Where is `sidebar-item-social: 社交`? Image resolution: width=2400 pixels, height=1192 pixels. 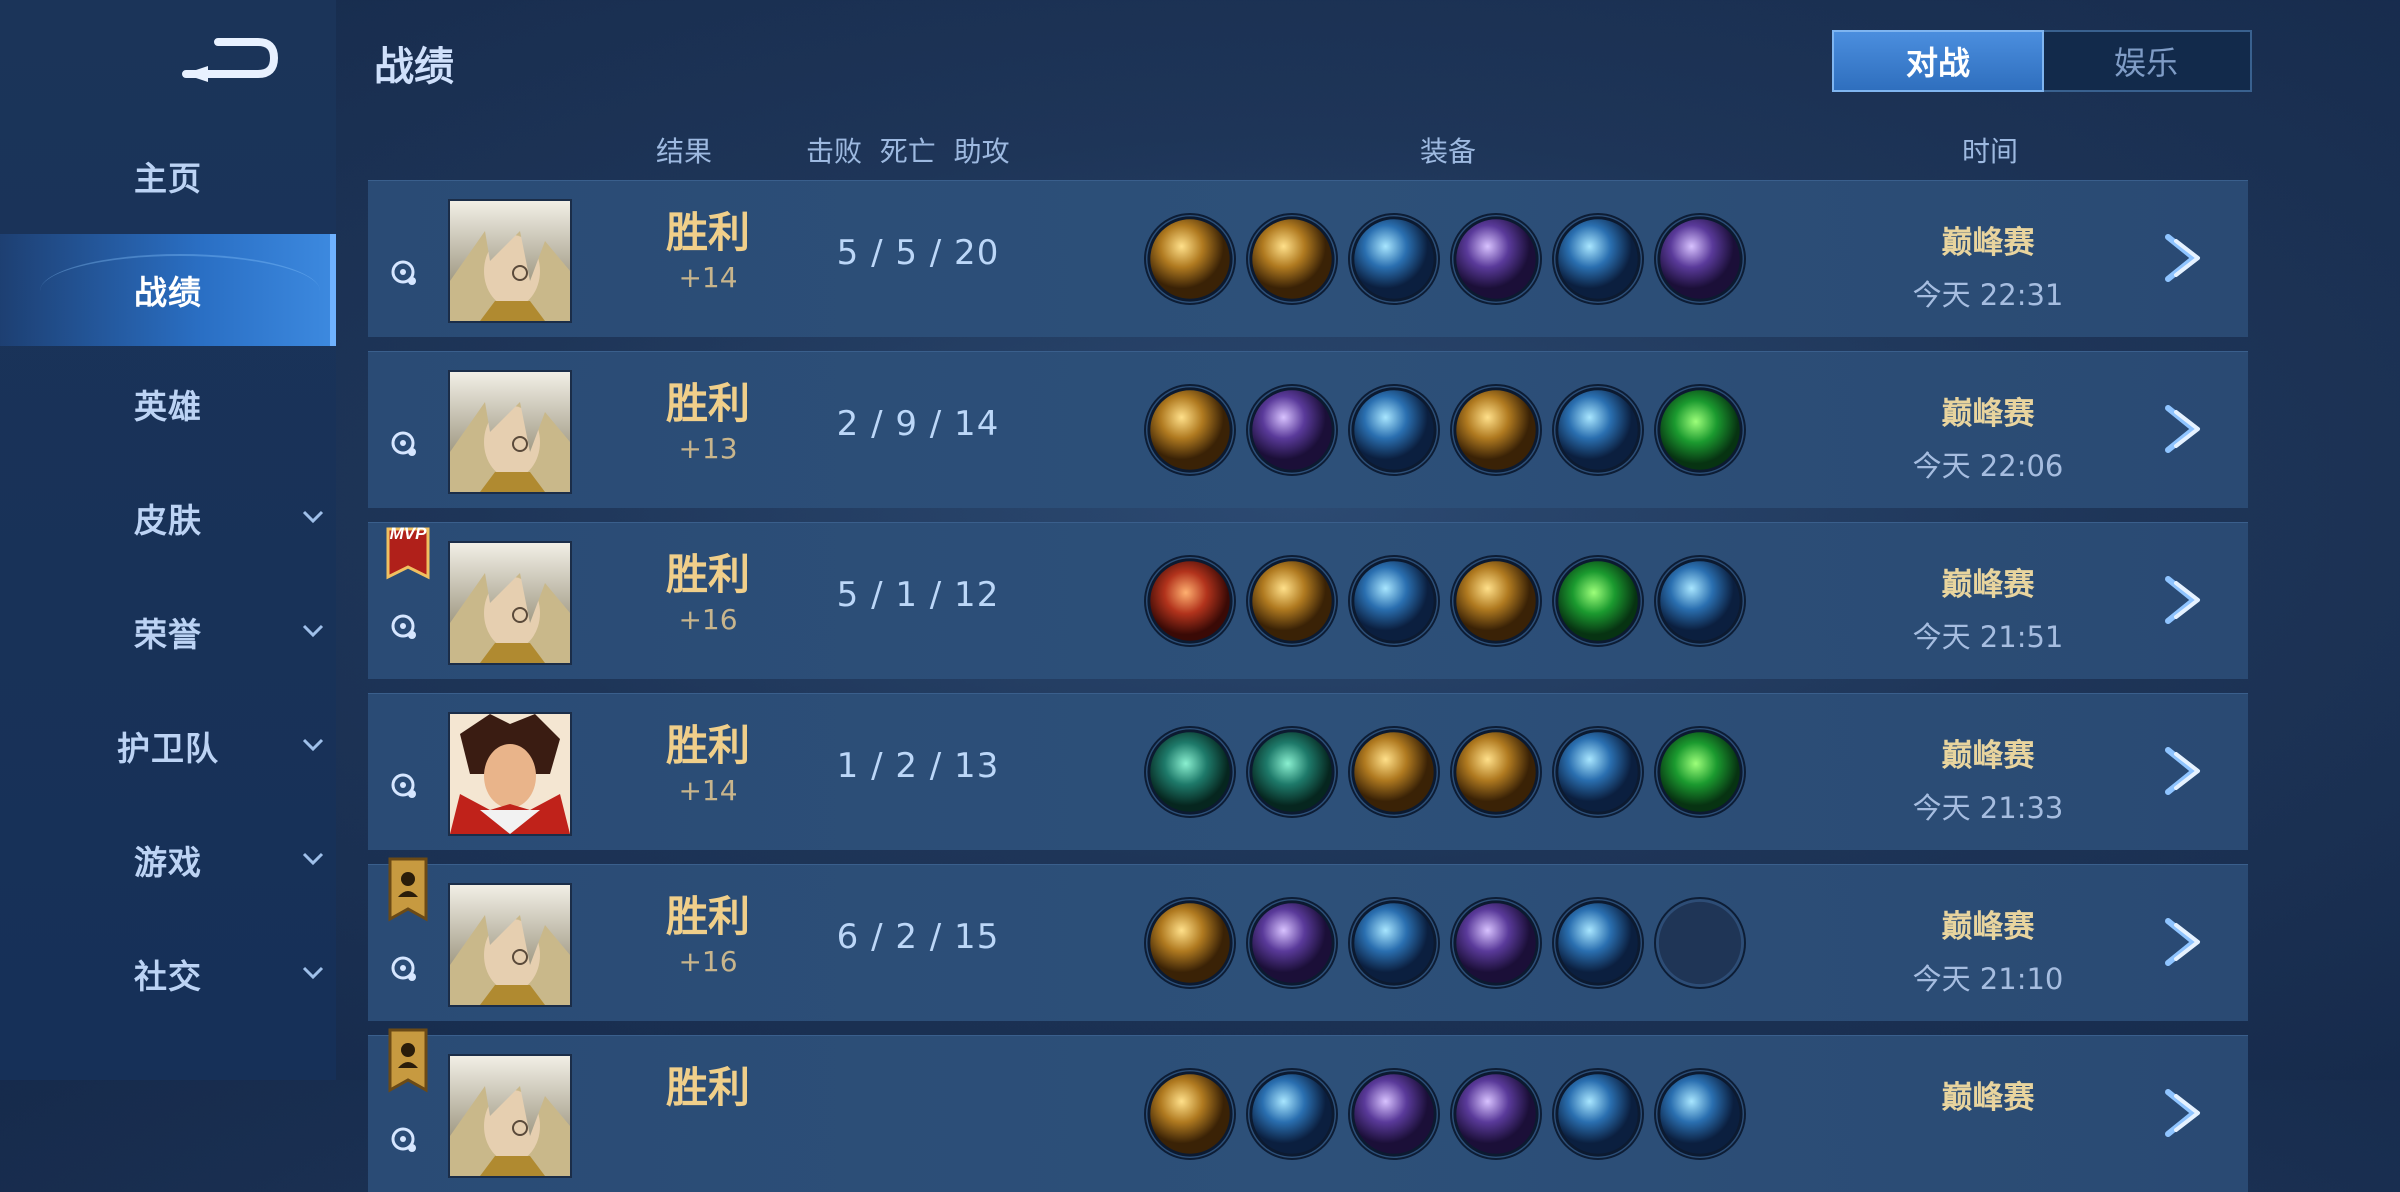 sidebar-item-social: 社交 is located at coordinates (168, 974).